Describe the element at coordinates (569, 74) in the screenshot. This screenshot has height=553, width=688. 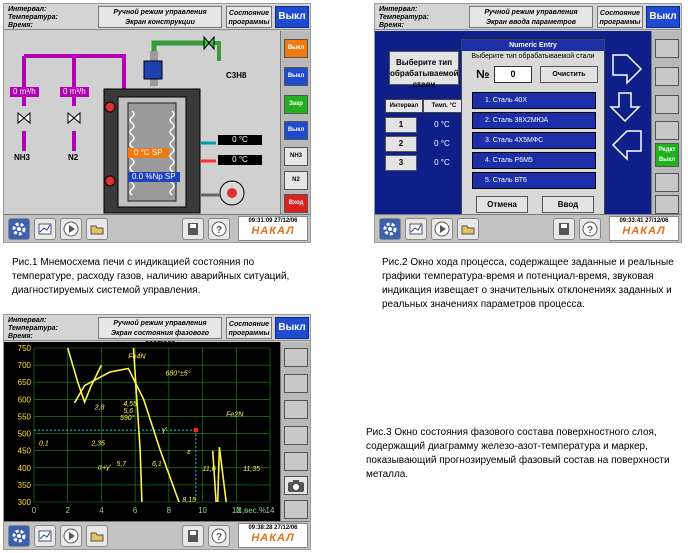
I see `clear-button: Очистить` at that location.